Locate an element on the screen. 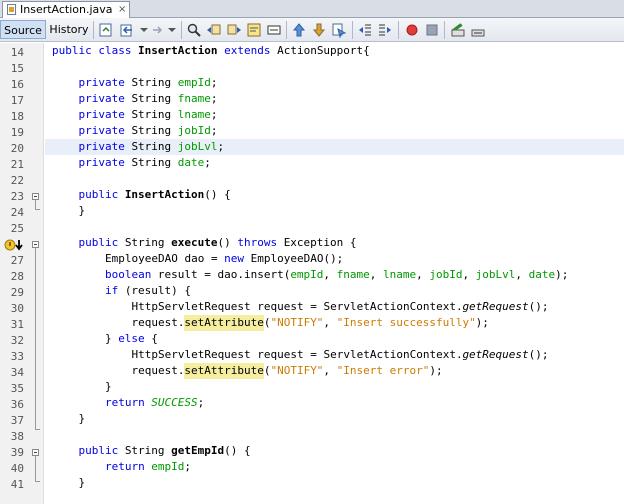 The width and height of the screenshot is (624, 504). line-number: 29 is located at coordinates (17, 292).